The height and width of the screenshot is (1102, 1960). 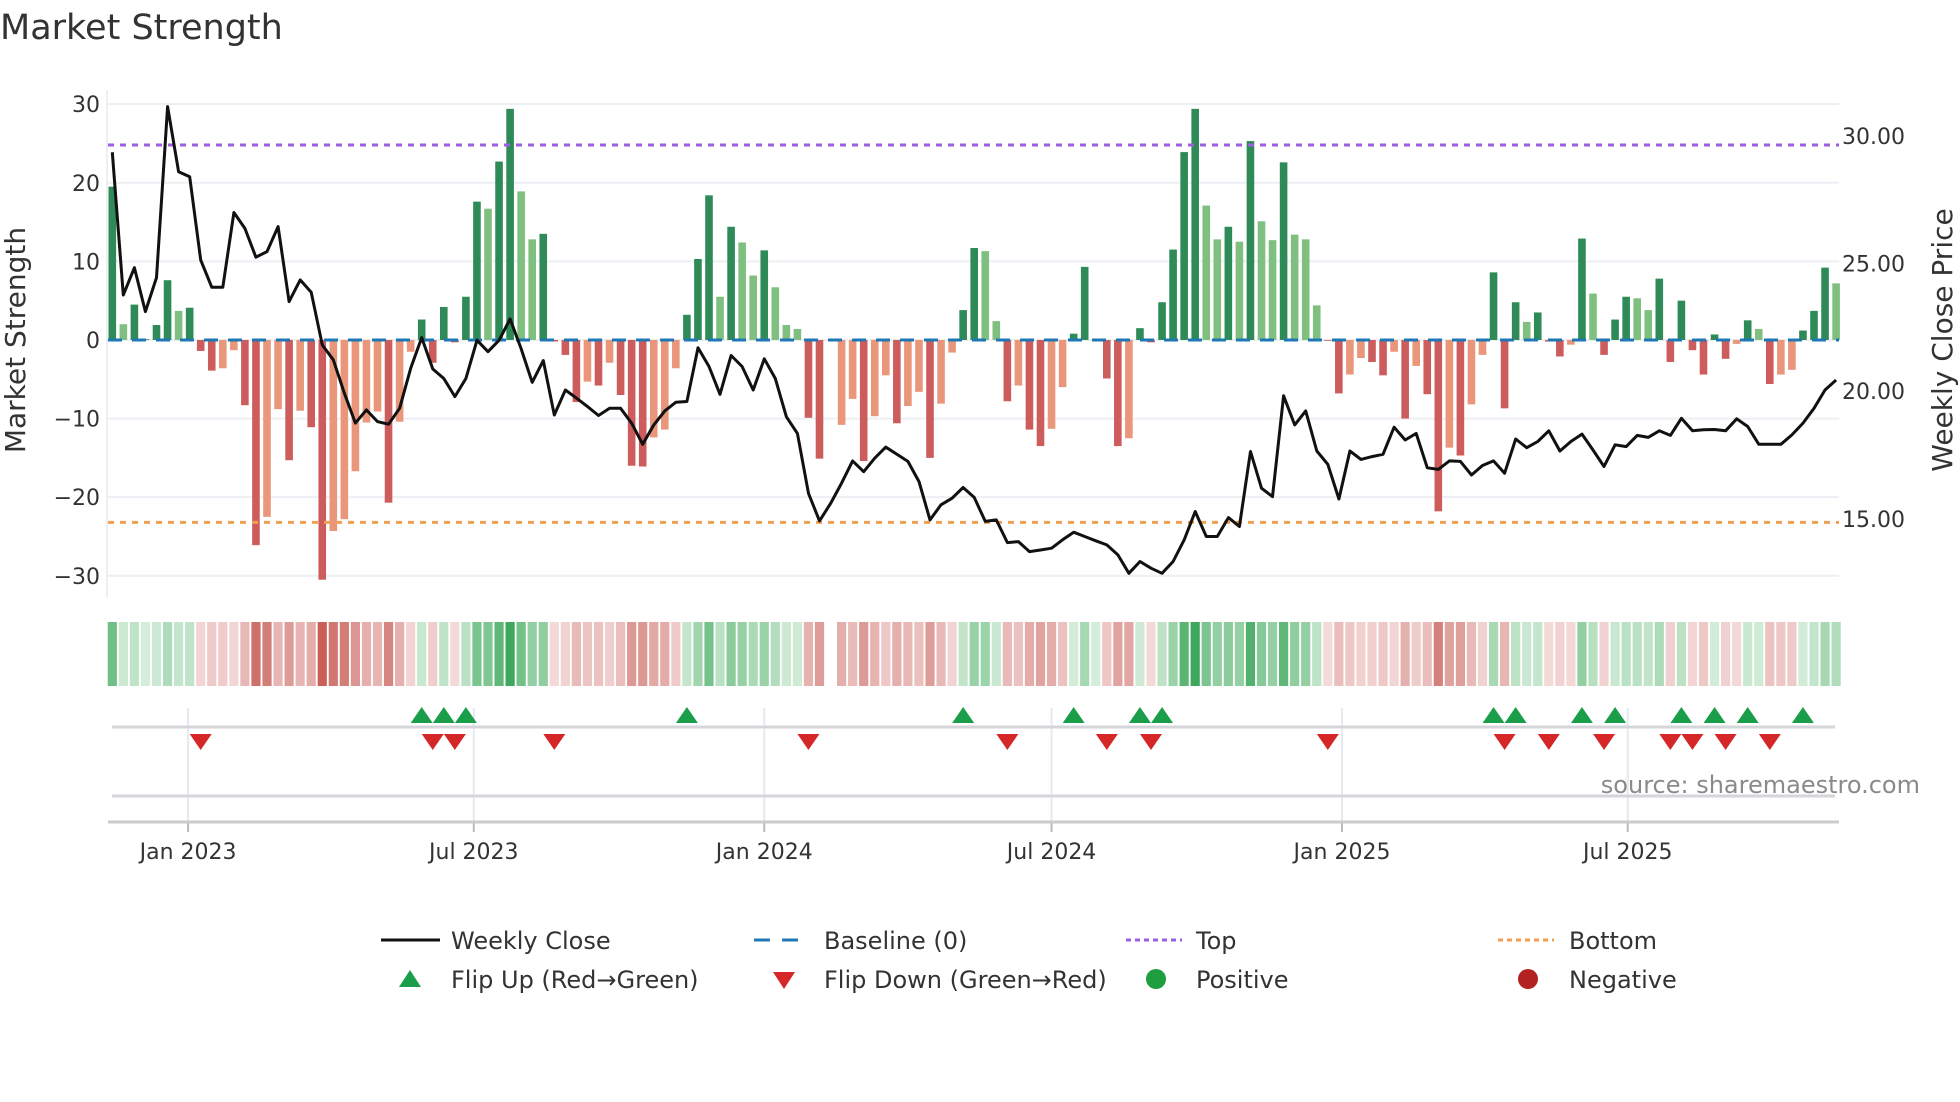 What do you see at coordinates (86, 262) in the screenshot?
I see `left-tick-label: 10` at bounding box center [86, 262].